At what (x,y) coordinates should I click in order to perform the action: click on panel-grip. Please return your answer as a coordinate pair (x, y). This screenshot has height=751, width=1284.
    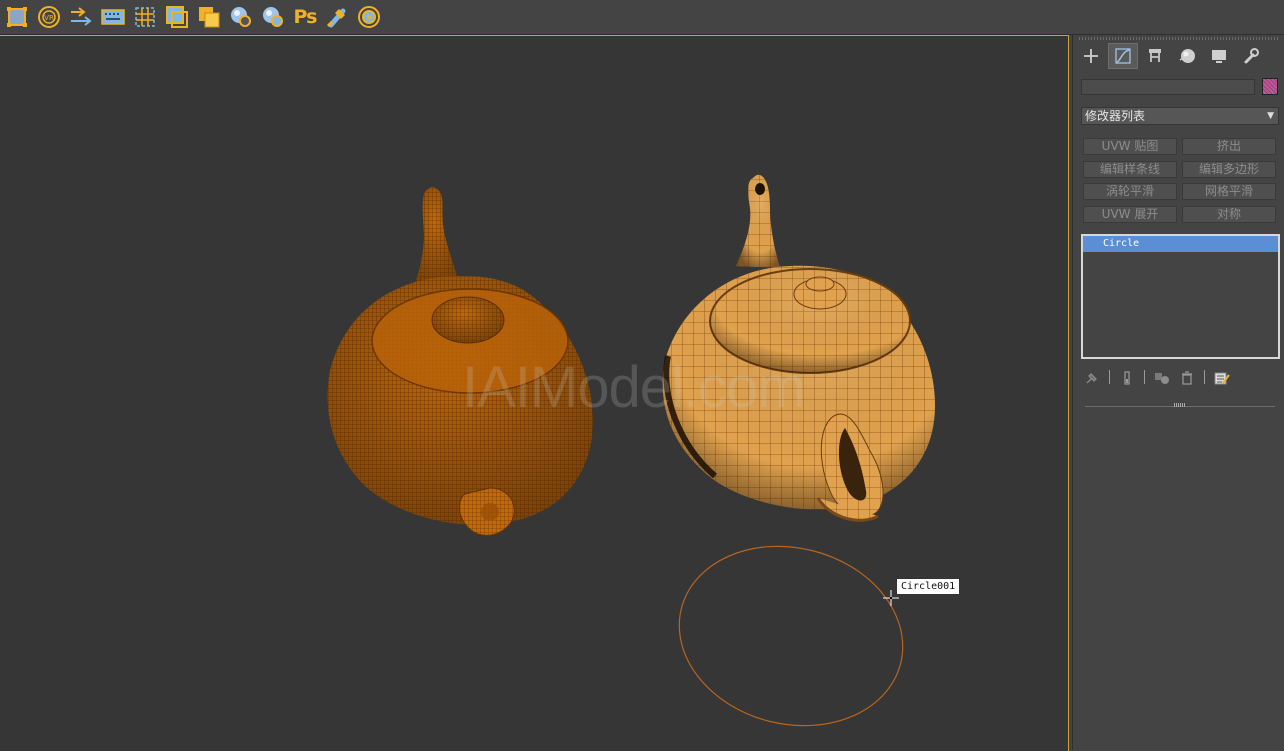
    Looking at the image, I should click on (1179, 38).